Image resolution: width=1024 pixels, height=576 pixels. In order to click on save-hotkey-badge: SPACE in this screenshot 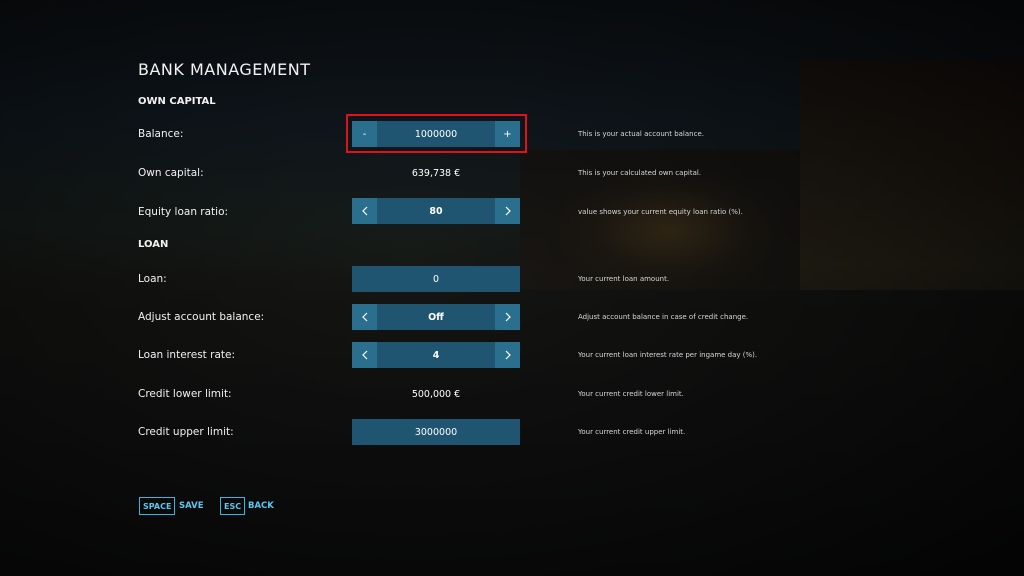, I will do `click(157, 506)`.